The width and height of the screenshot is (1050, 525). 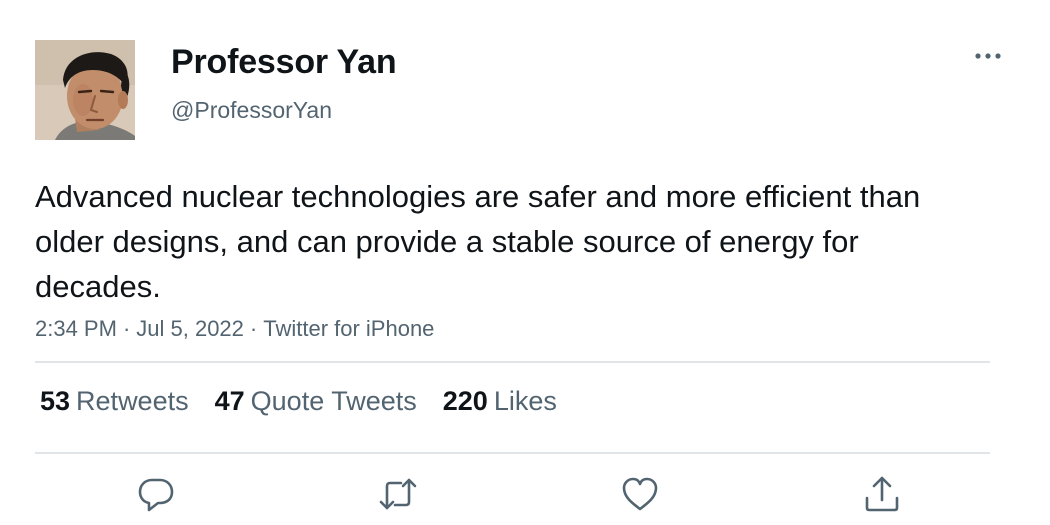 What do you see at coordinates (132, 401) in the screenshot?
I see `retweets-label: Retweets` at bounding box center [132, 401].